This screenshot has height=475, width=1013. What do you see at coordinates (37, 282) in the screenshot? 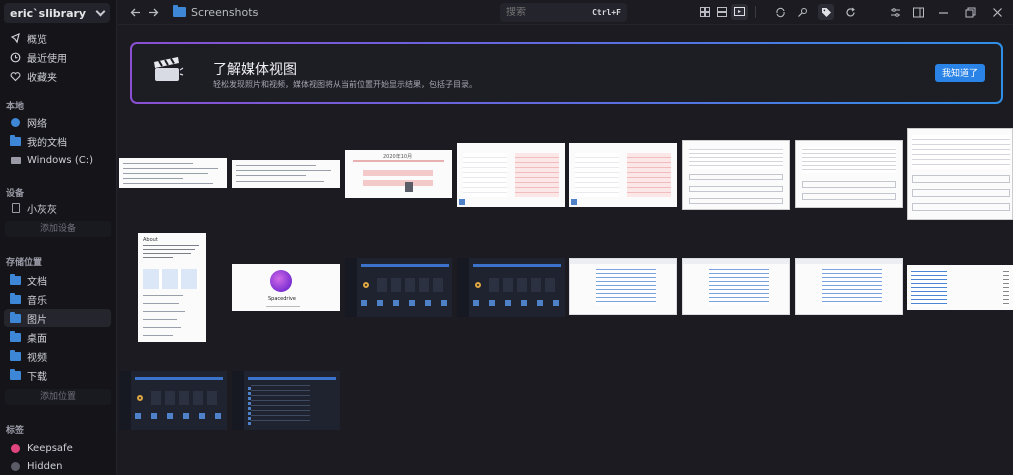
I see `nav-label: 文档` at bounding box center [37, 282].